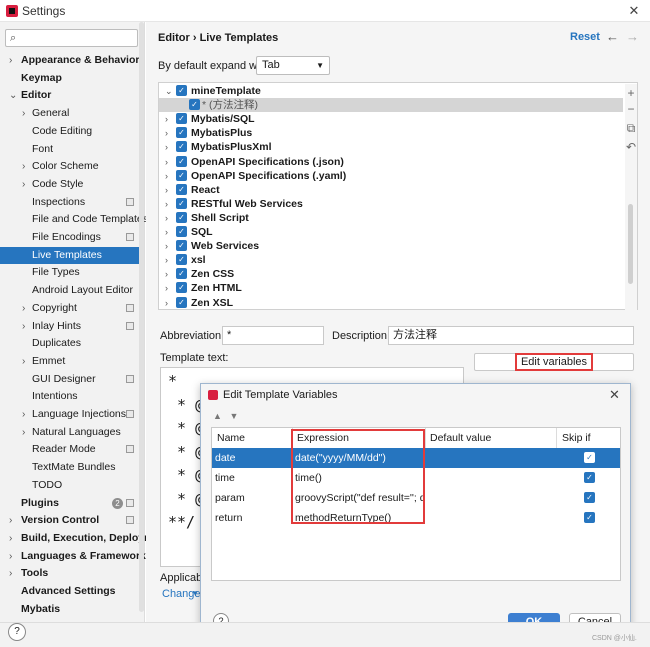 This screenshot has height=647, width=650. I want to click on help-icon: ?, so click(17, 632).